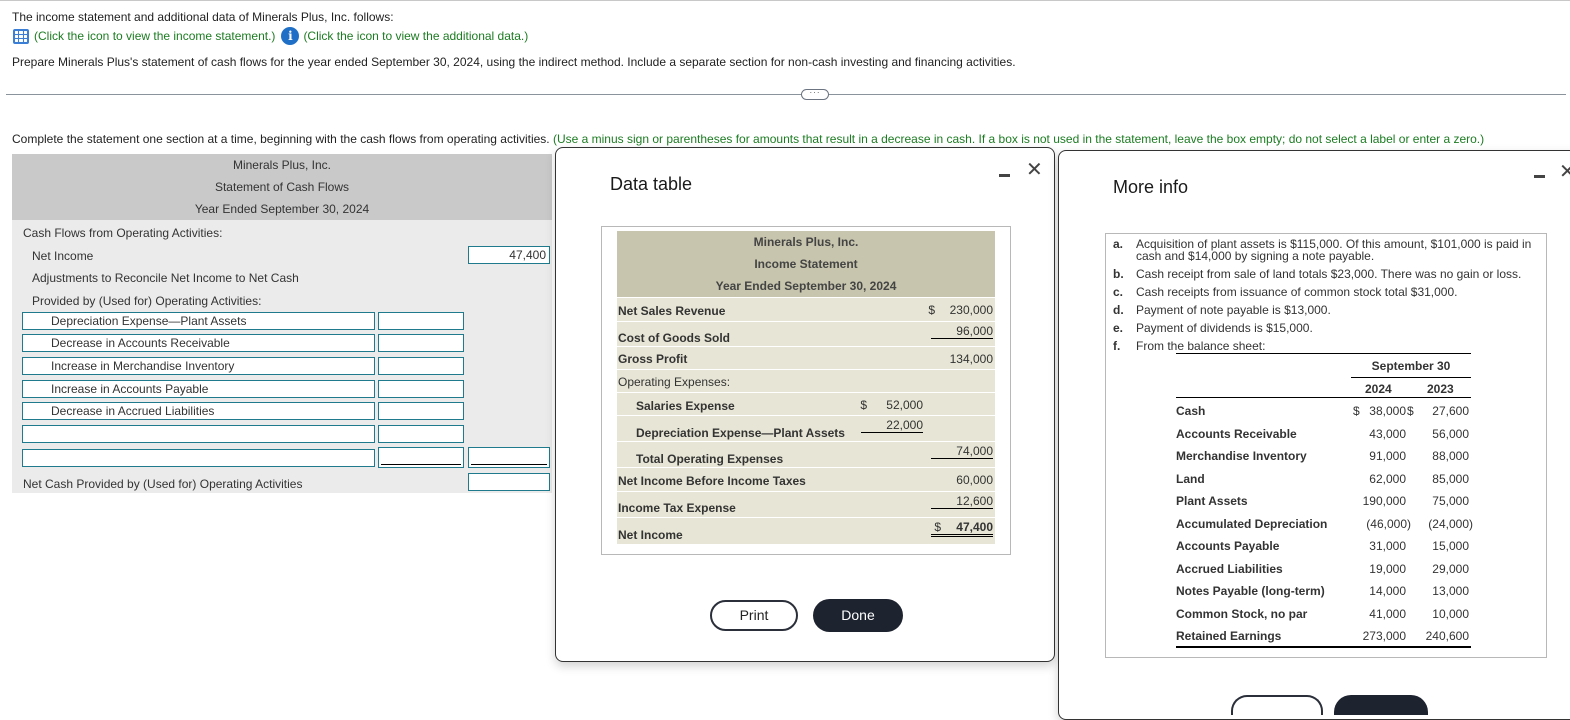 This screenshot has height=720, width=1570. I want to click on statement-period: Year Ended September 30, 2024, so click(282, 209).